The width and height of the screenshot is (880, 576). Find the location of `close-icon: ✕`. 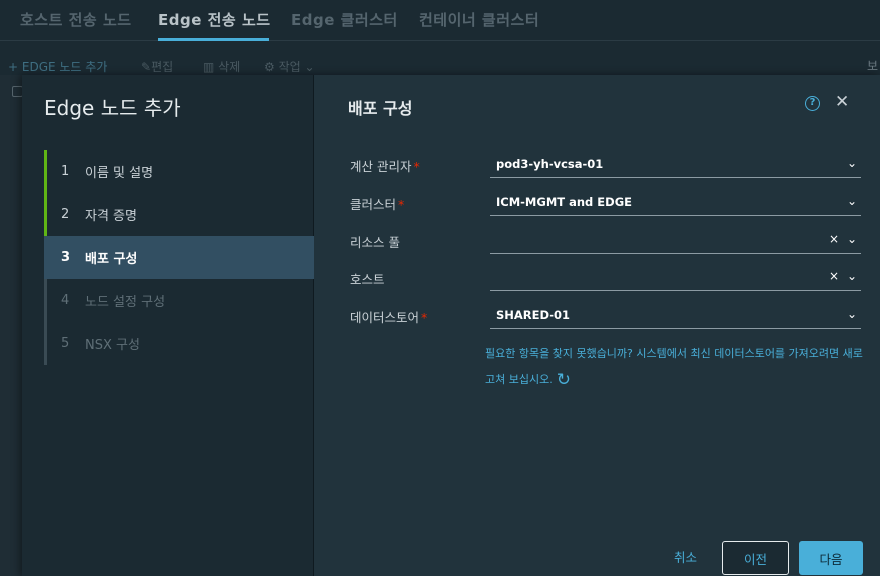

close-icon: ✕ is located at coordinates (842, 102).